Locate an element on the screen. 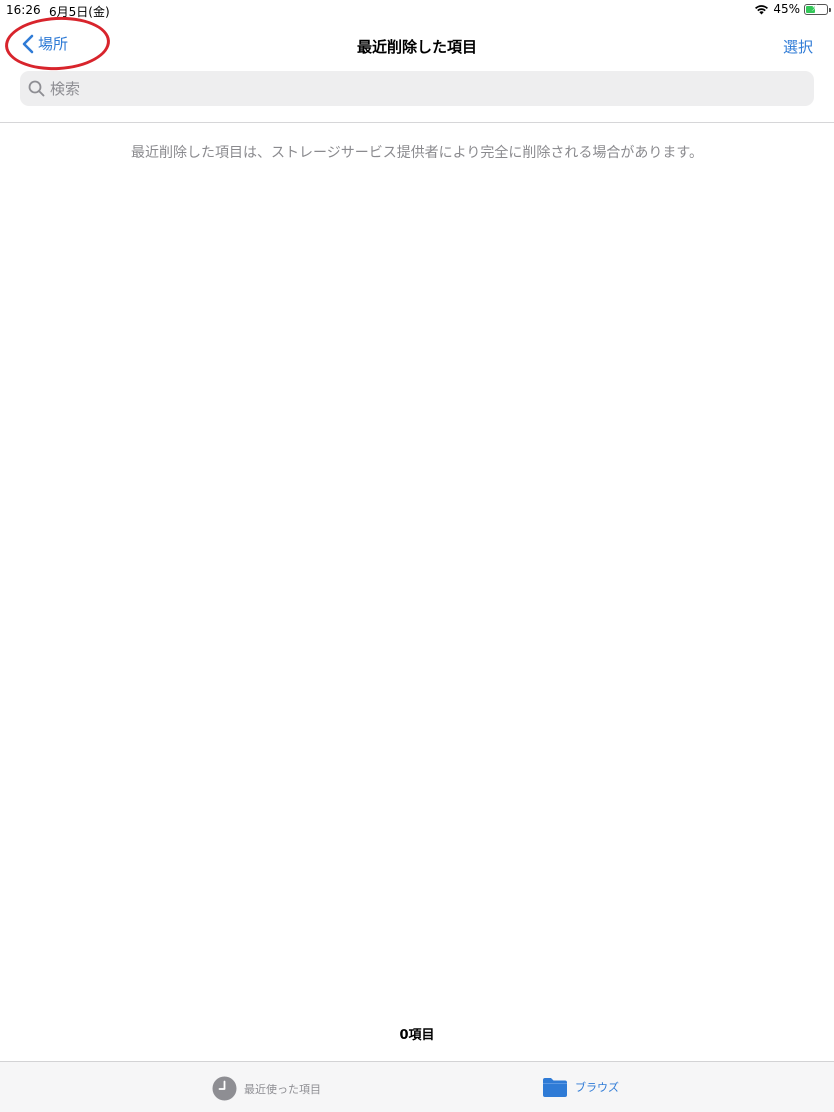 Image resolution: width=834 pixels, height=1112 pixels. battery-tip is located at coordinates (830, 9).